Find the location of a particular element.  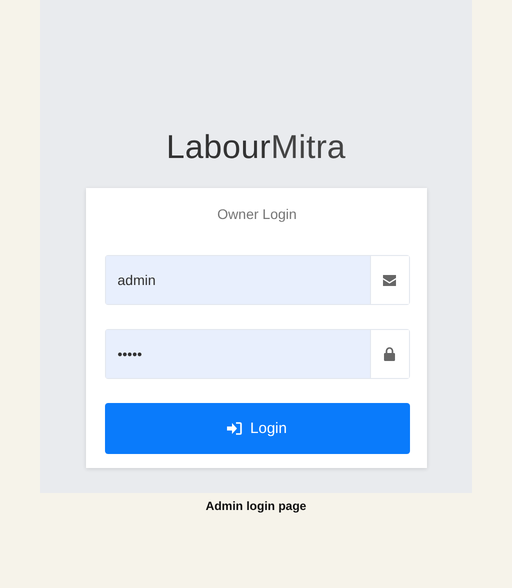

card-title: Owner Login is located at coordinates (257, 214).